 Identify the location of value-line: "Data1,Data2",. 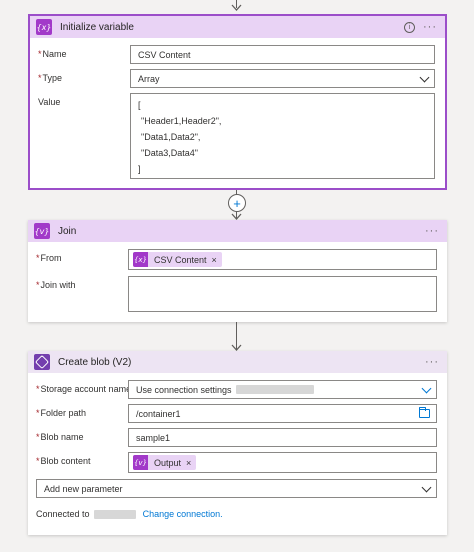
(171, 137).